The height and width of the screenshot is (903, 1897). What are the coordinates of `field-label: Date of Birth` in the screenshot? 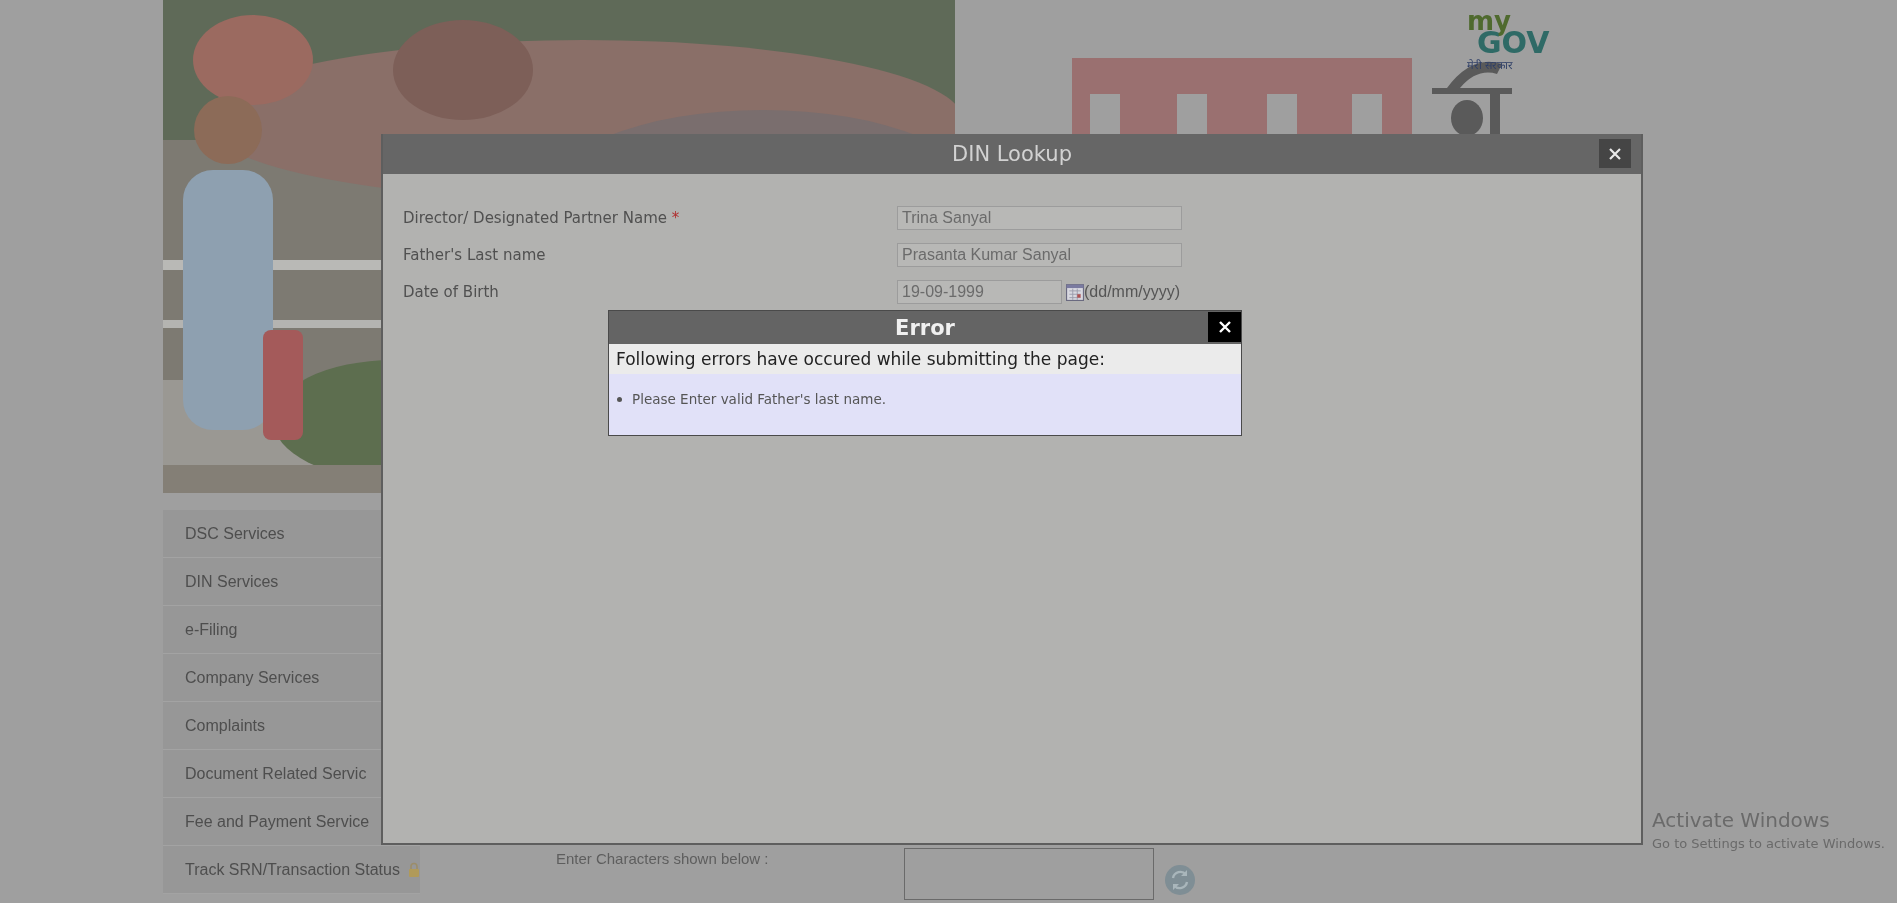 It's located at (451, 292).